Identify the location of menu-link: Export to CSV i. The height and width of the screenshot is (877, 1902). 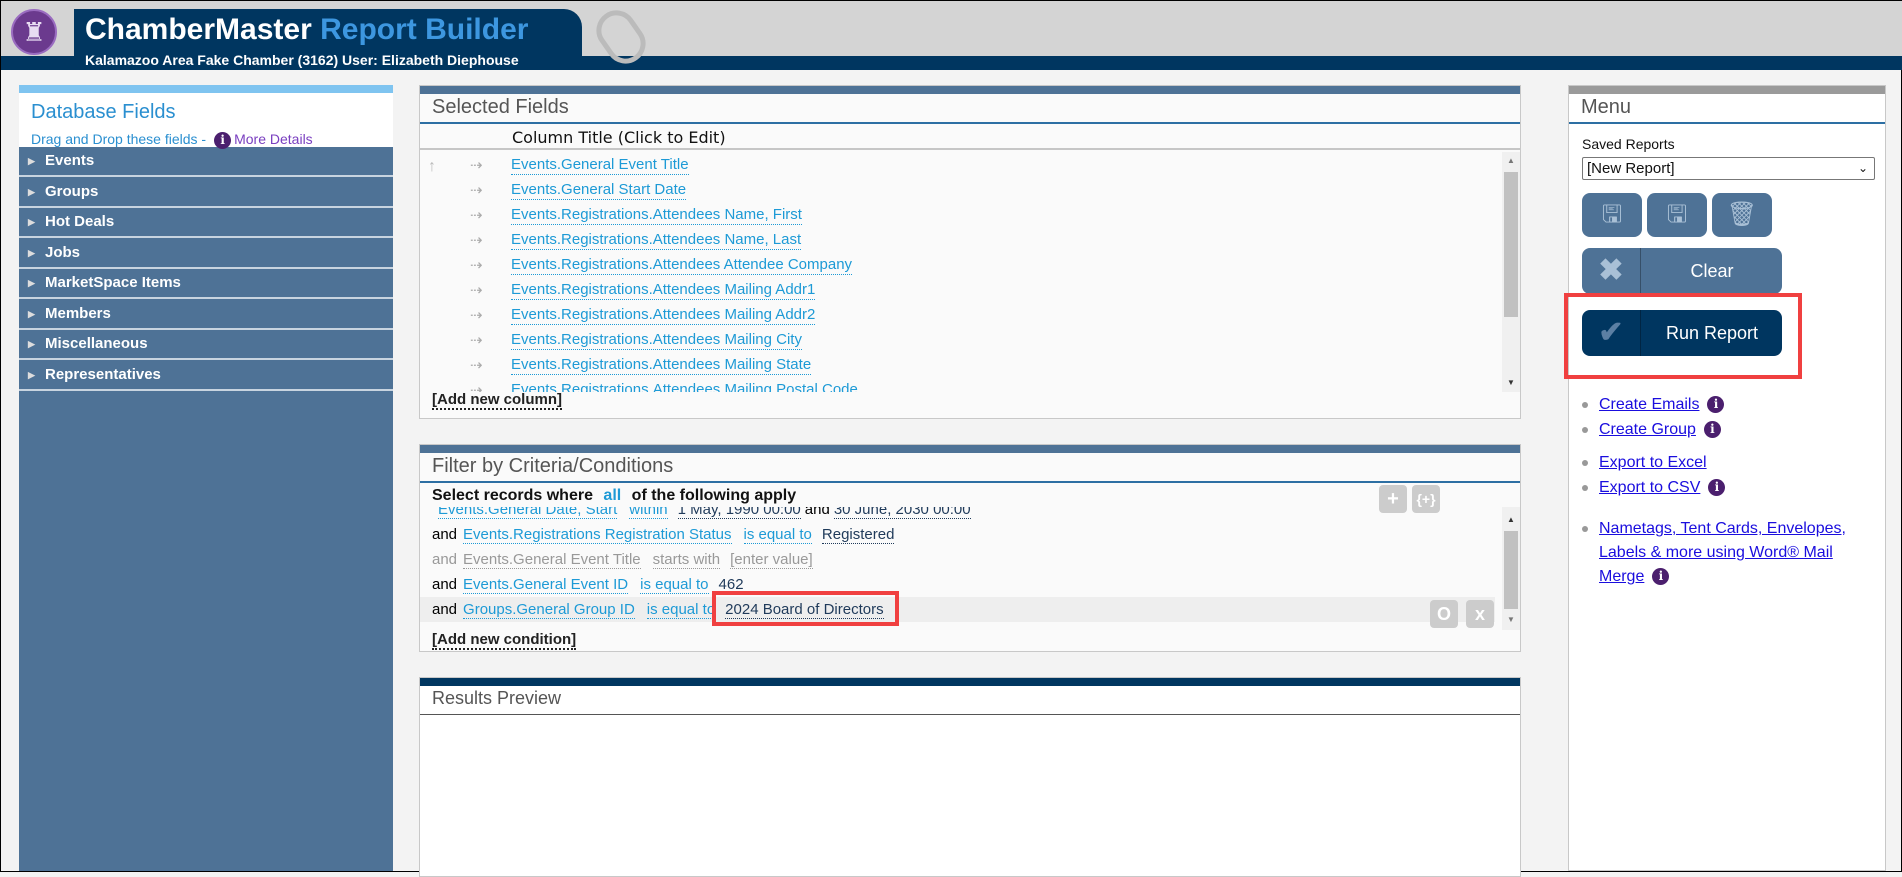
(1663, 488).